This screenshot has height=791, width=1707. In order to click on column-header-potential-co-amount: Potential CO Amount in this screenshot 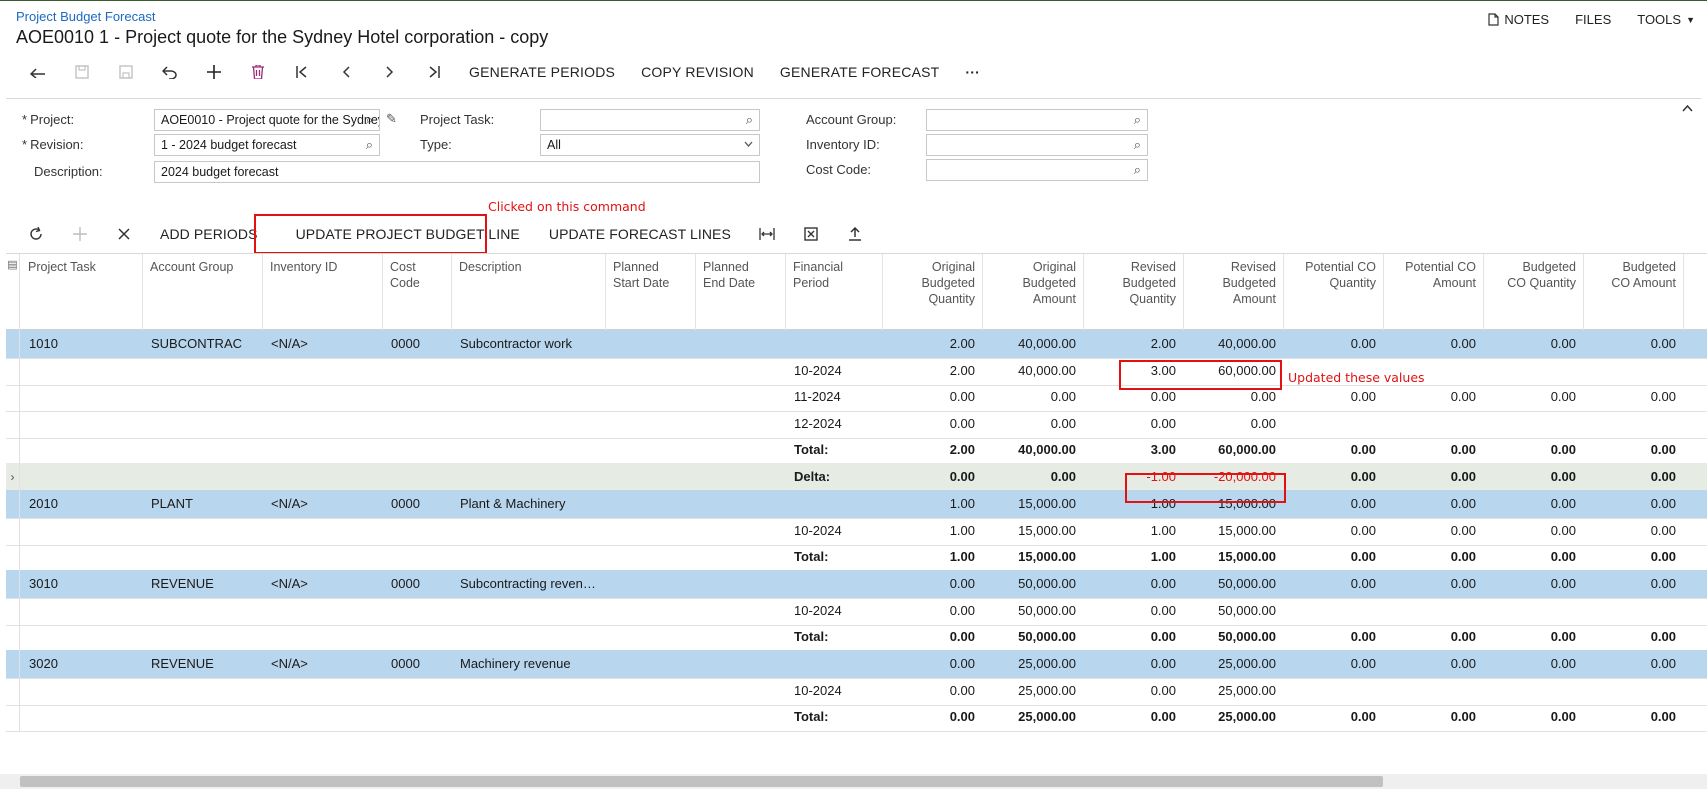, I will do `click(1434, 292)`.